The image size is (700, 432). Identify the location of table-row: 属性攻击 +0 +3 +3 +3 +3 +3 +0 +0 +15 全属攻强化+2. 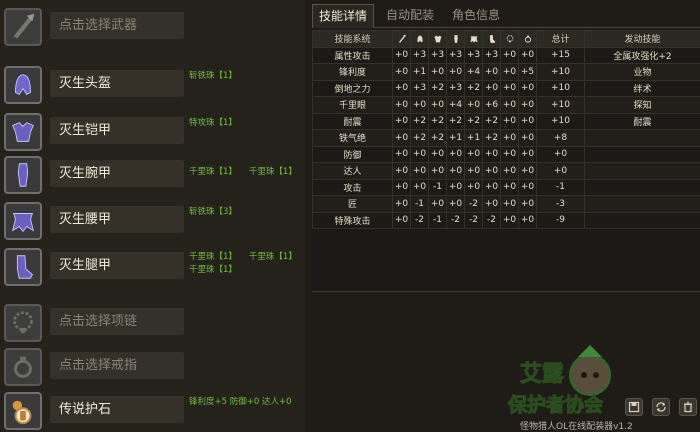
(506, 55).